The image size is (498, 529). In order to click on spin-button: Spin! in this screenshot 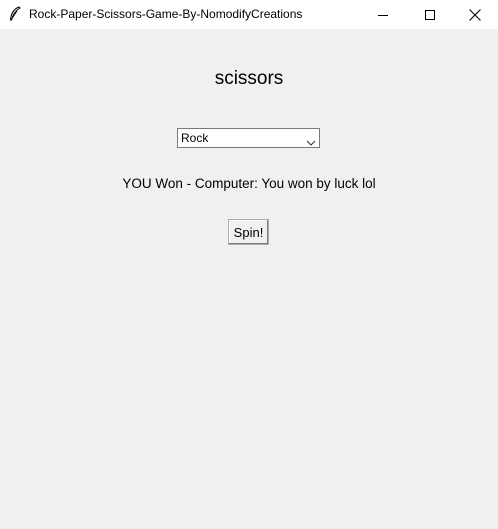, I will do `click(248, 232)`.